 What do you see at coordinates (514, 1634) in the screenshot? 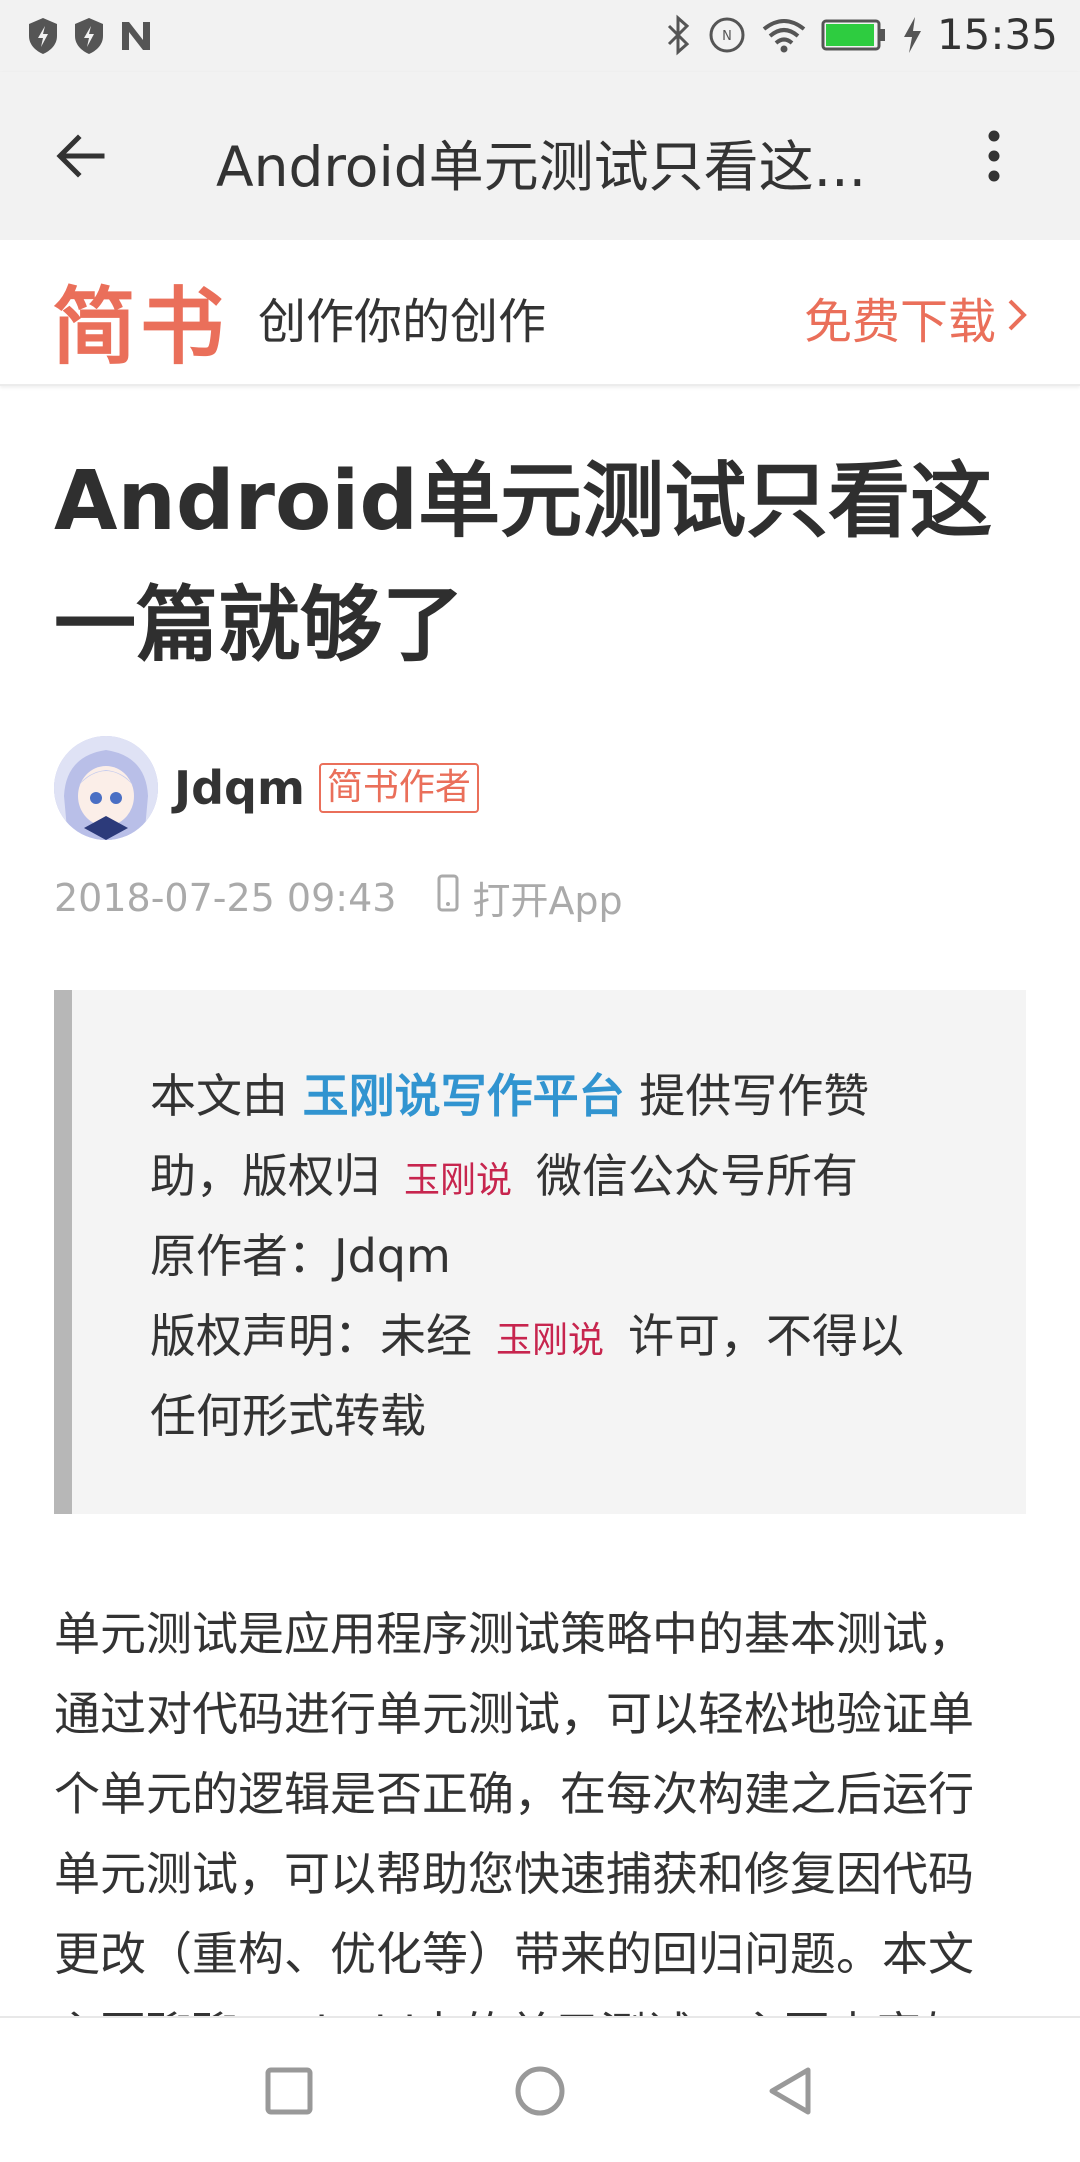
I see `paragraph-line: 单元测试是应用程序测试策略中的基本测试，` at bounding box center [514, 1634].